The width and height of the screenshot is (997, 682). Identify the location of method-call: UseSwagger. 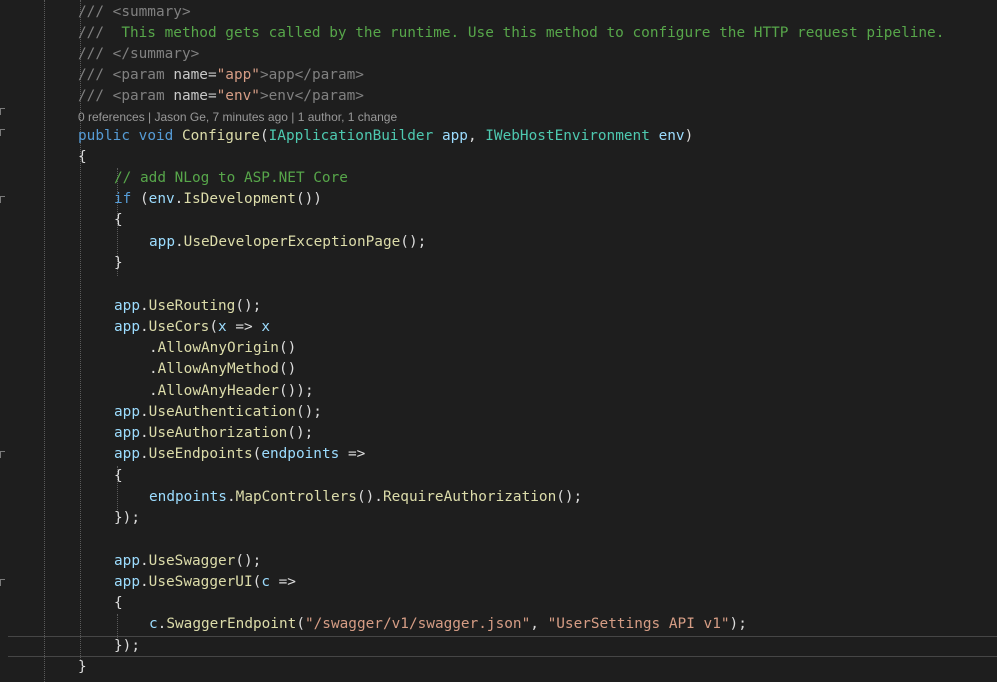
(192, 561).